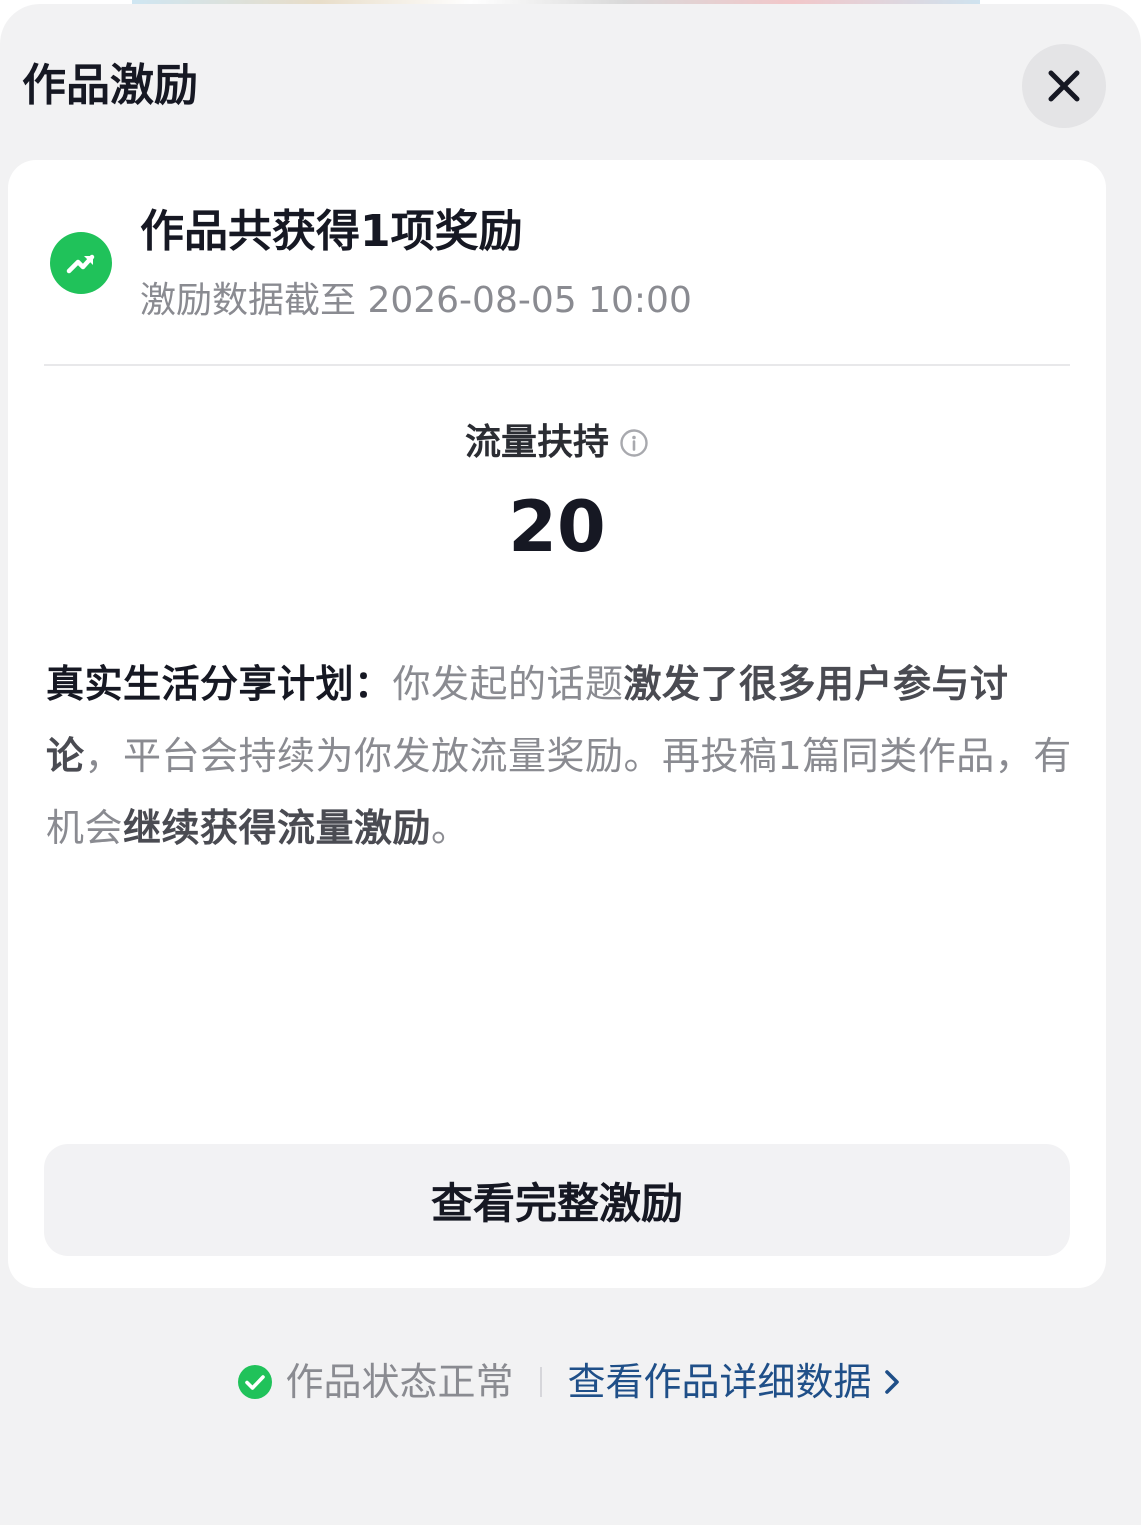  Describe the element at coordinates (540, 1382) in the screenshot. I see `separator` at that location.